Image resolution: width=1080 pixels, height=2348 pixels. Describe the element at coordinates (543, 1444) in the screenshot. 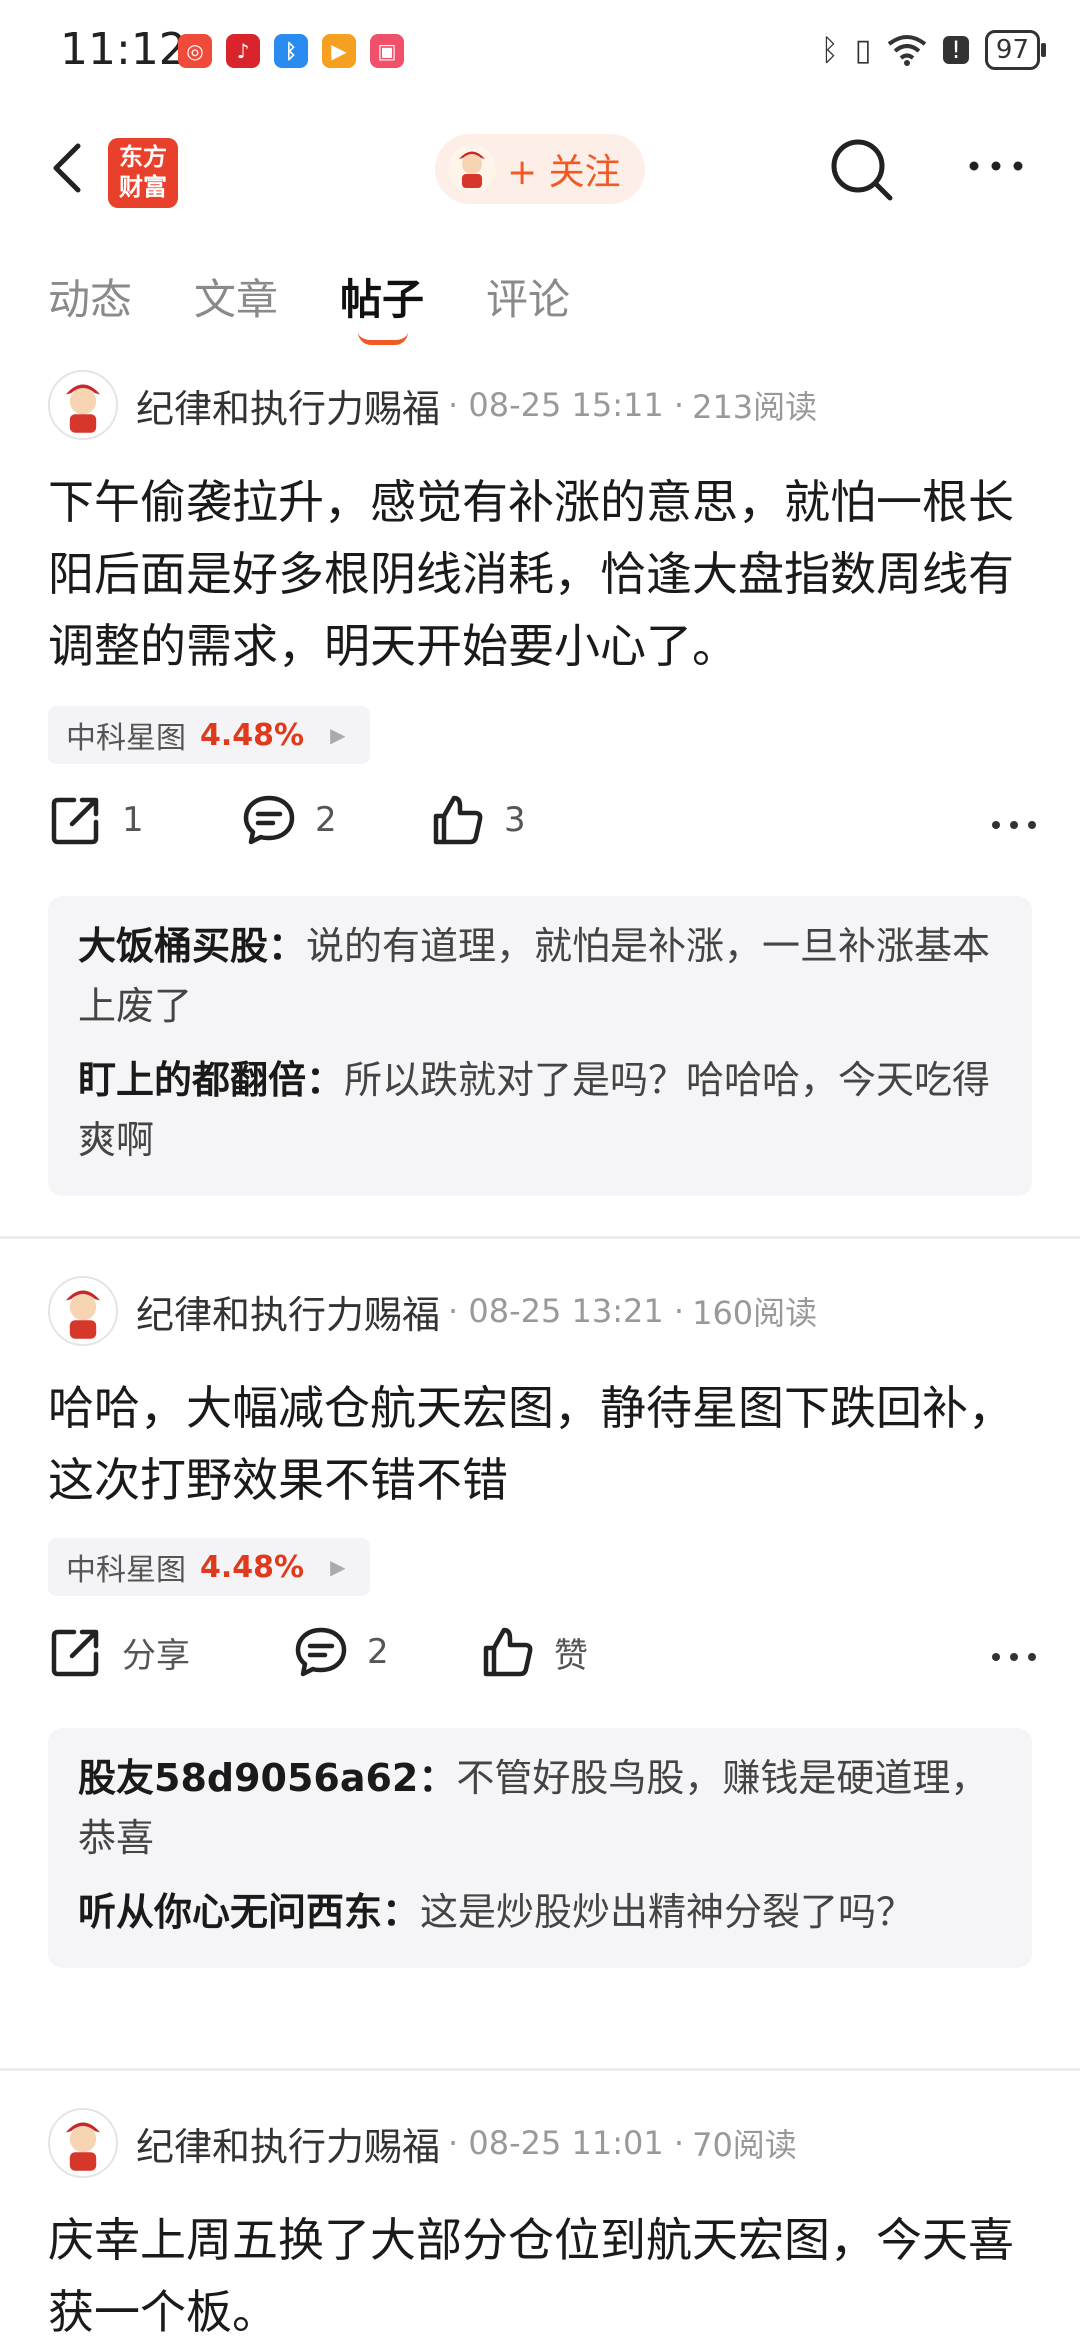

I see `post-body: 哈哈，大幅减仓航天宏图，静待星图下跌回补，这次打野效果不错不错` at that location.